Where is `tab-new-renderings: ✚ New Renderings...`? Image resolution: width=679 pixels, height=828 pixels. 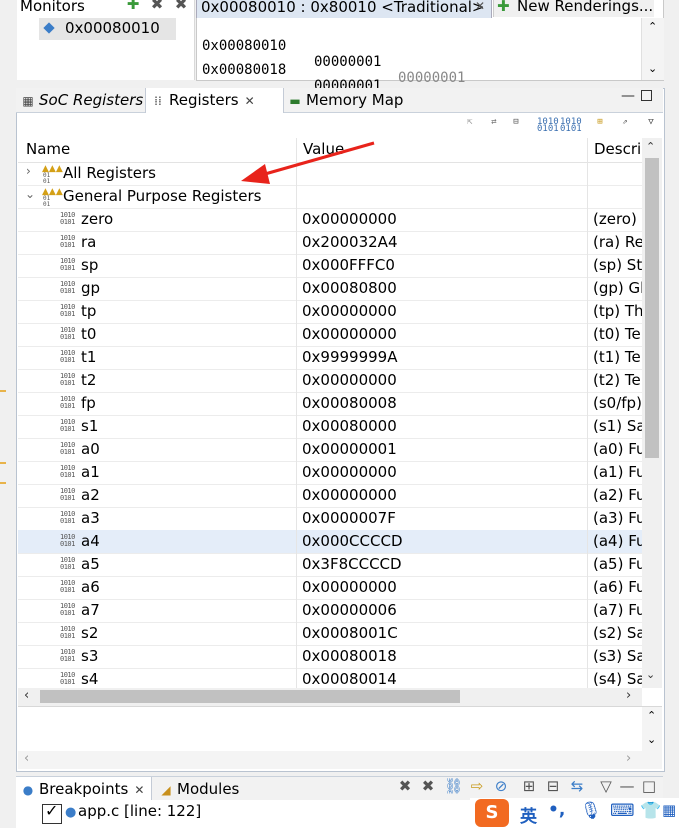
tab-new-renderings: ✚ New Renderings... is located at coordinates (573, 8).